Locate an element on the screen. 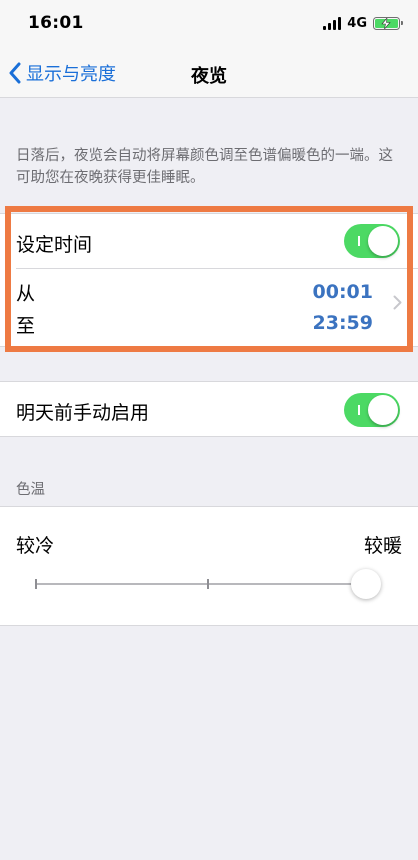 Image resolution: width=418 pixels, height=860 pixels. battery-level is located at coordinates (386, 23).